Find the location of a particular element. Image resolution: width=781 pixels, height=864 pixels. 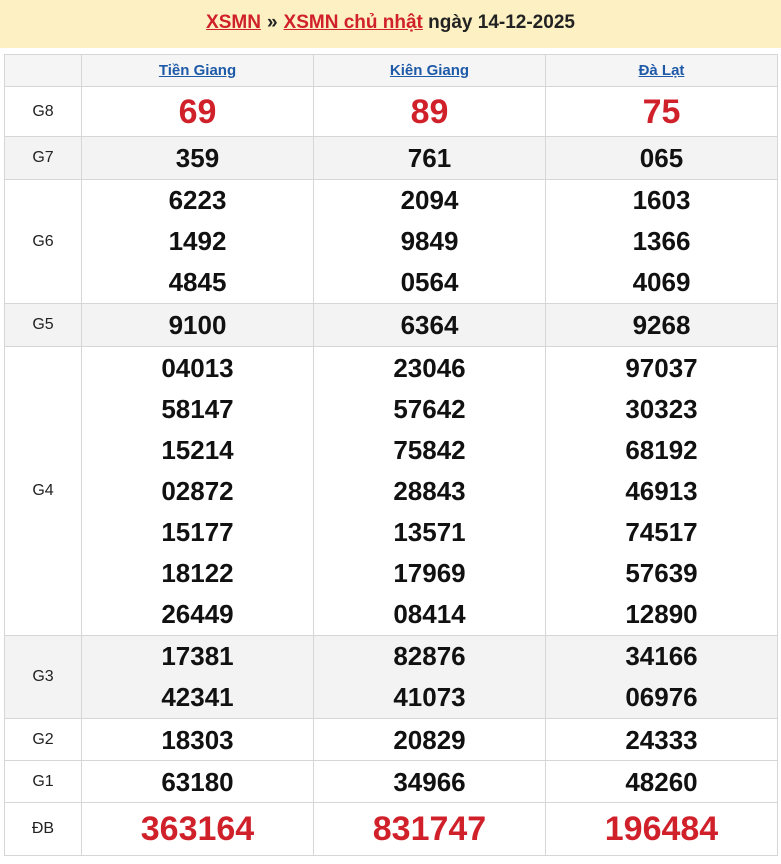

xsmn-sunday-link: XSMN chủ nhật is located at coordinates (353, 22).